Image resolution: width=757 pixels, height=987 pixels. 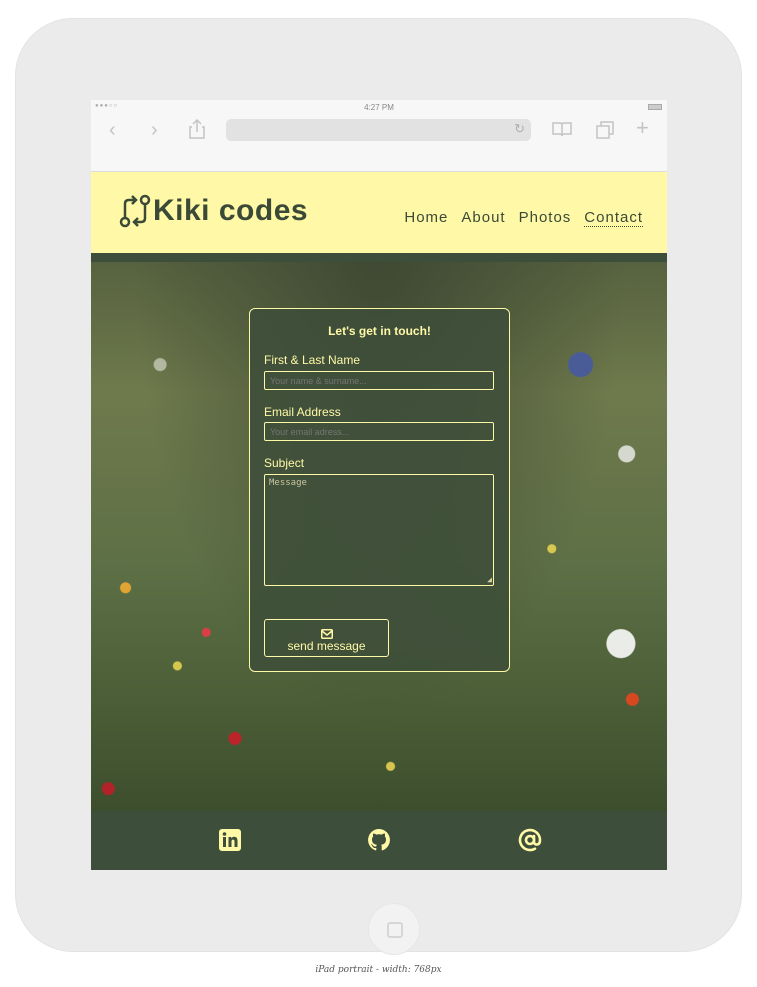 I want to click on site-logo: Kiki codes, so click(x=213, y=211).